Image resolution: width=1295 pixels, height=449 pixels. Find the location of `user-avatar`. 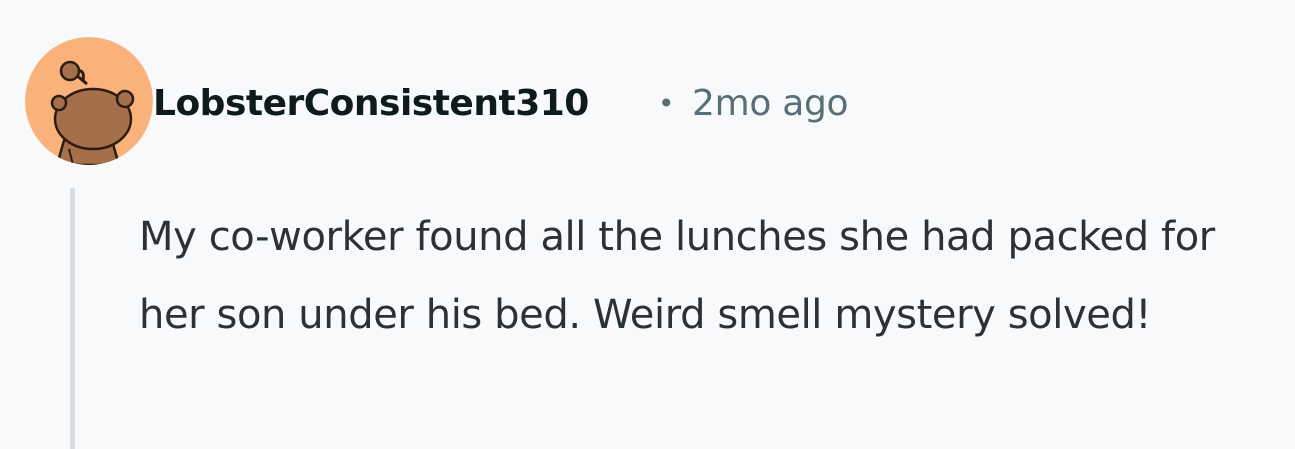

user-avatar is located at coordinates (89, 101).